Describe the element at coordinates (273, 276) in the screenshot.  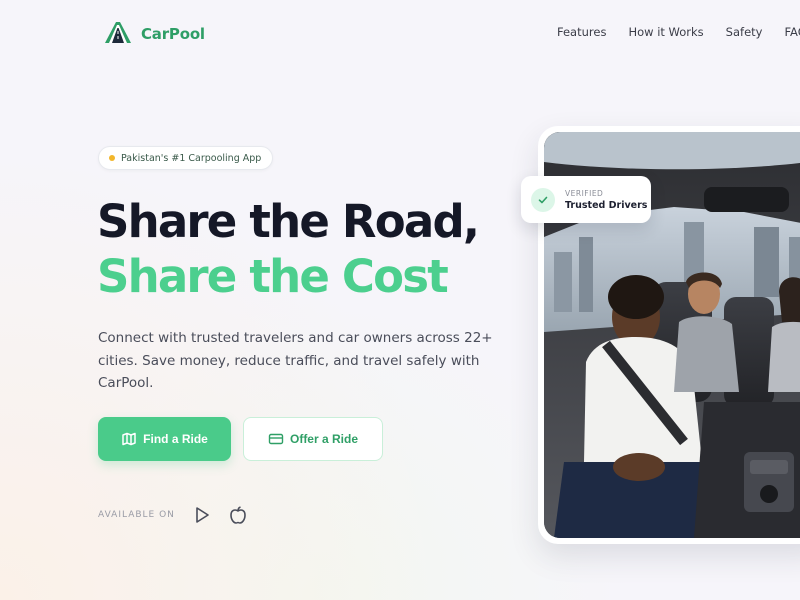
I see `headline-line-2: Share the Cost` at that location.